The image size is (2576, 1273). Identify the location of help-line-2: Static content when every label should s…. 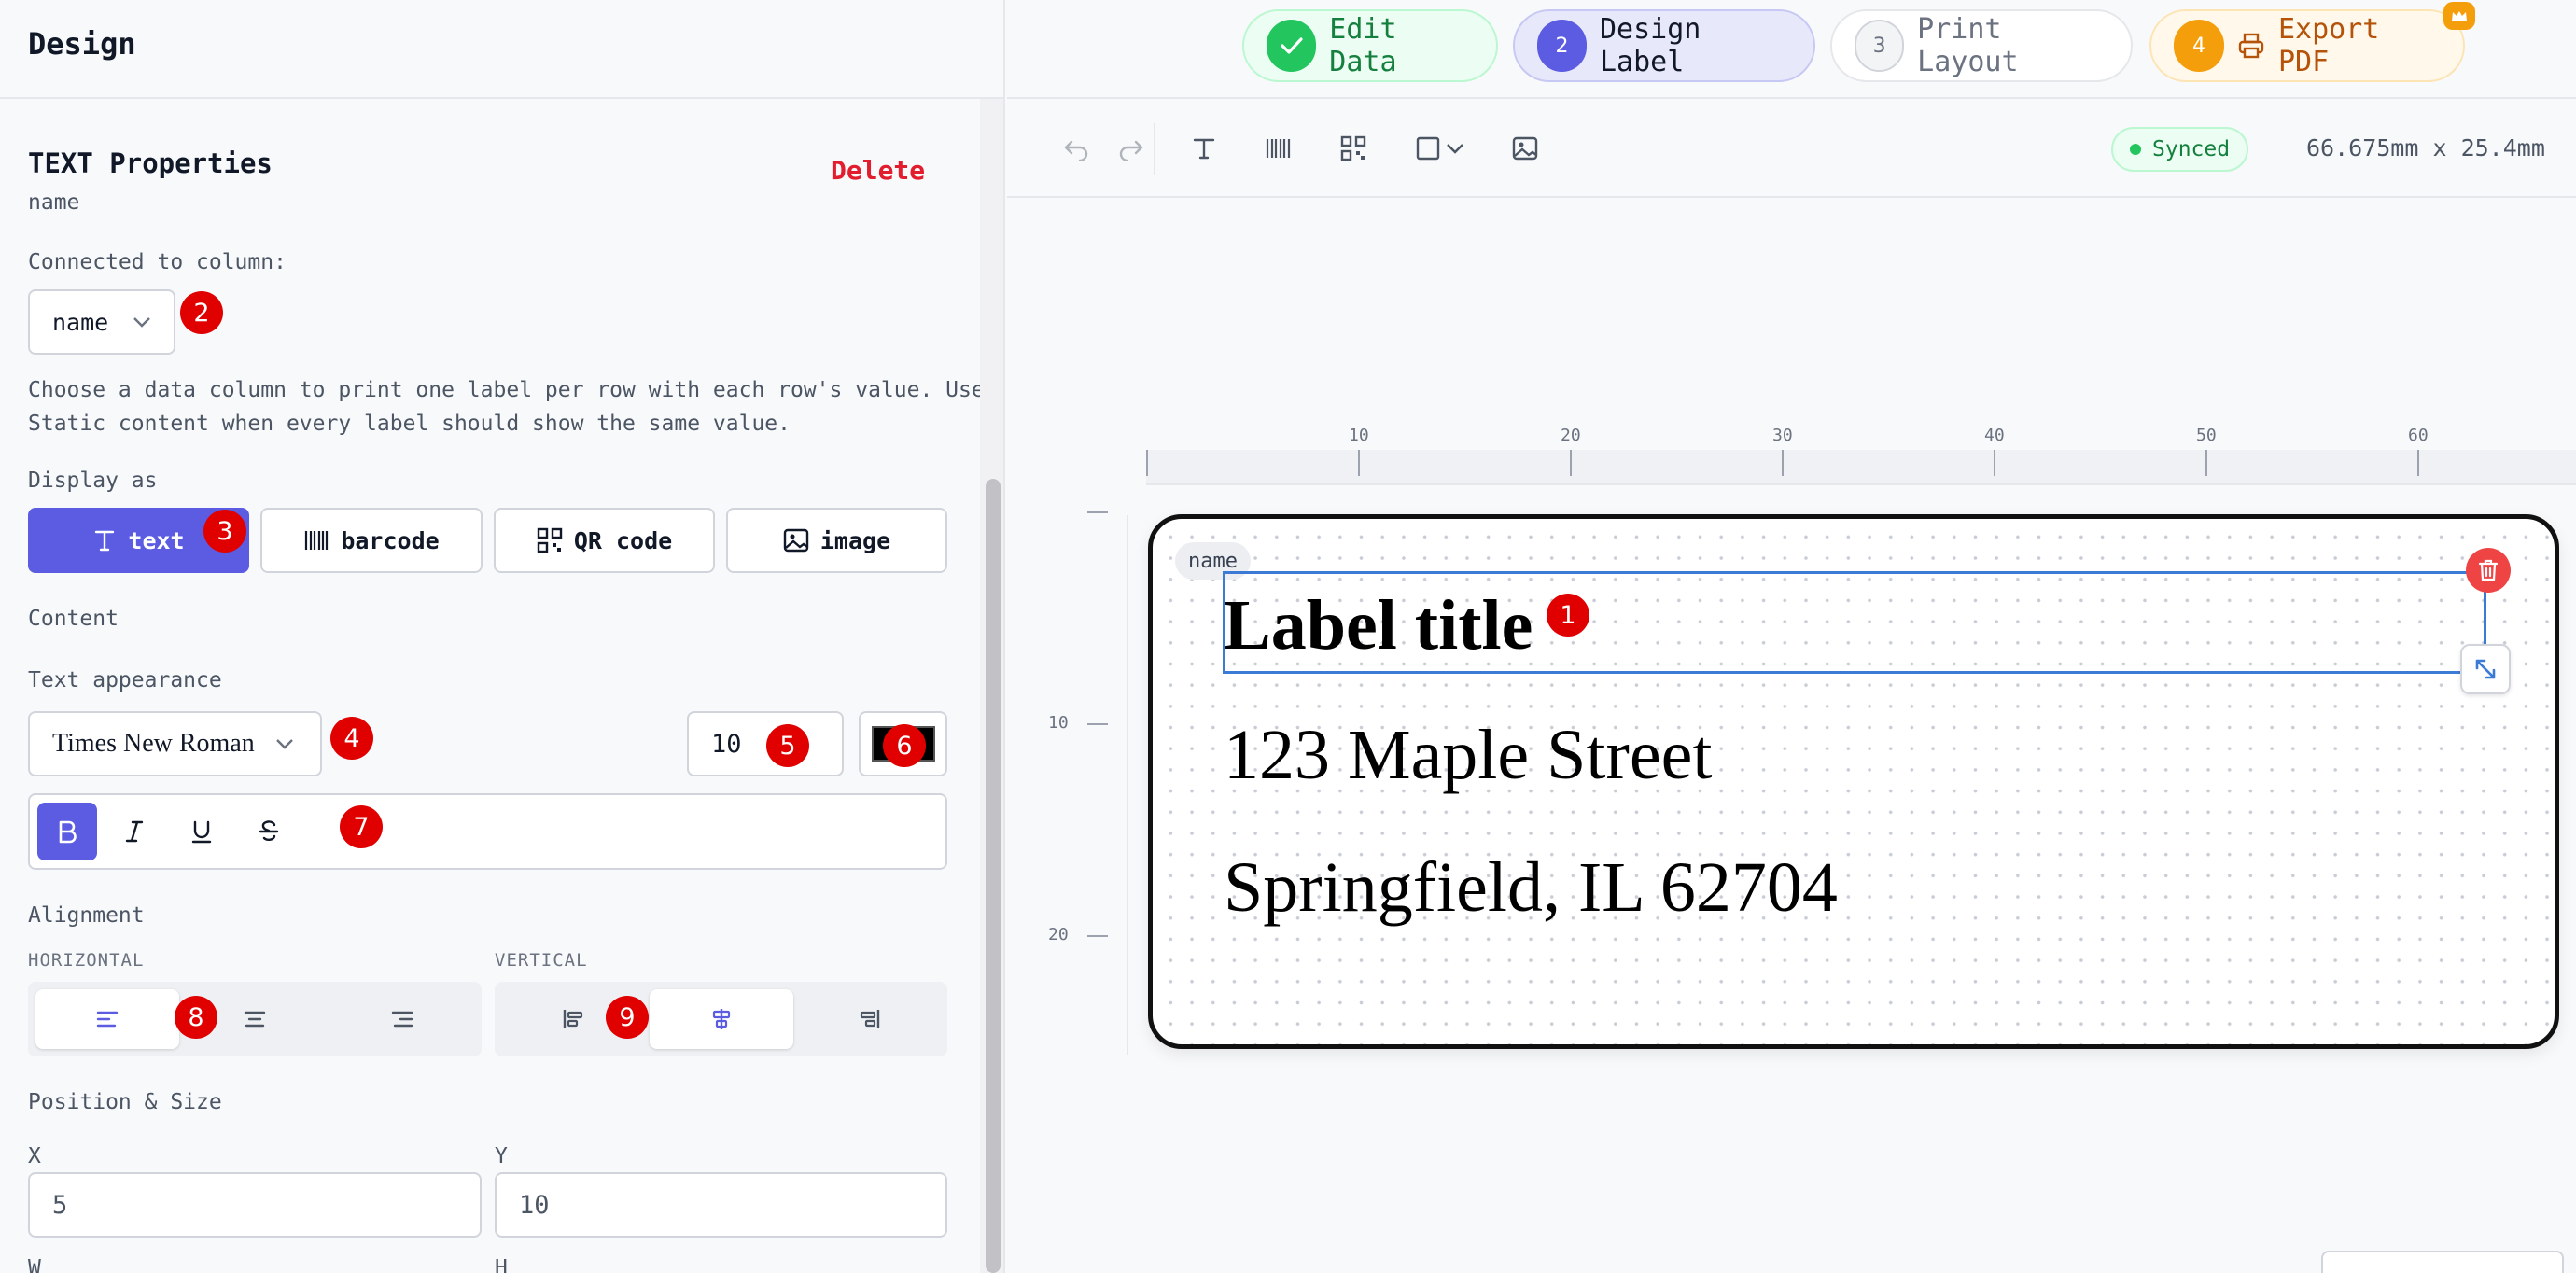
(409, 424).